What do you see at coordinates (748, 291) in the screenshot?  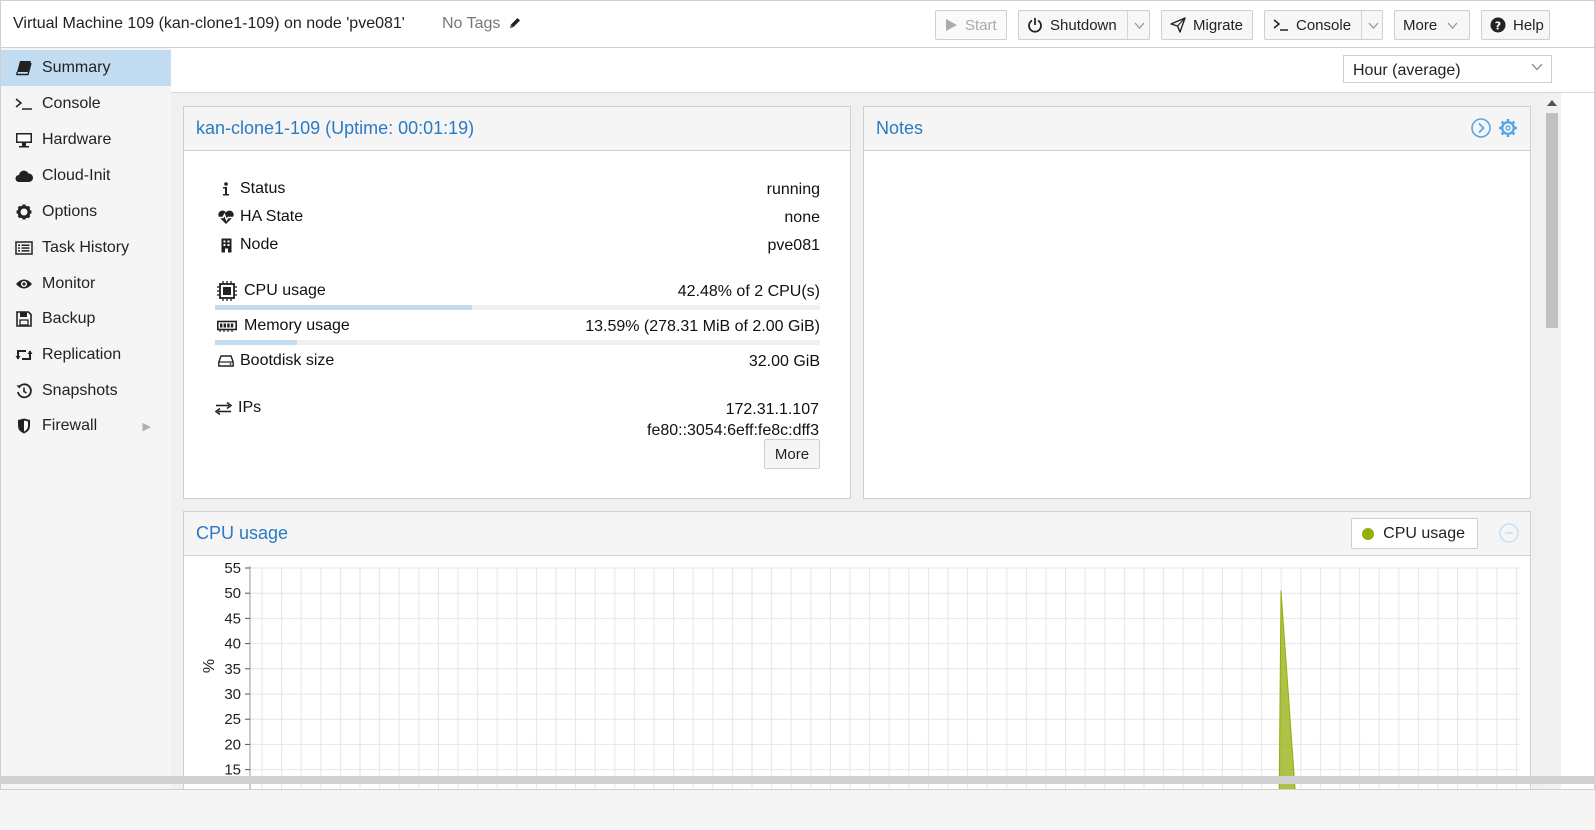 I see `cpu-usage-value: 42.48% of 2 CPU(s)` at bounding box center [748, 291].